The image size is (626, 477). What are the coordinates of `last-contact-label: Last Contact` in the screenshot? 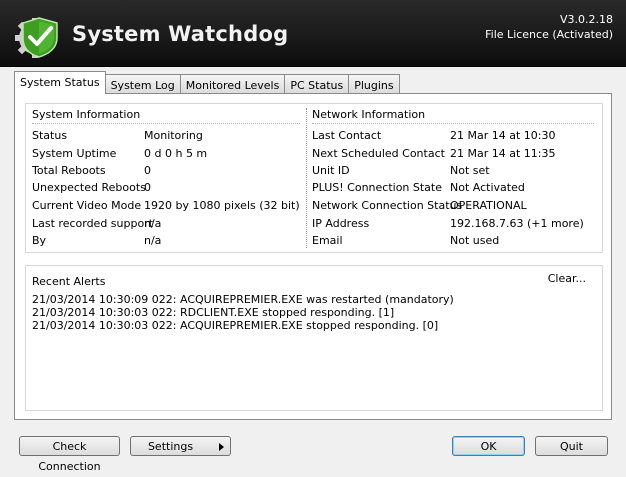 It's located at (347, 135).